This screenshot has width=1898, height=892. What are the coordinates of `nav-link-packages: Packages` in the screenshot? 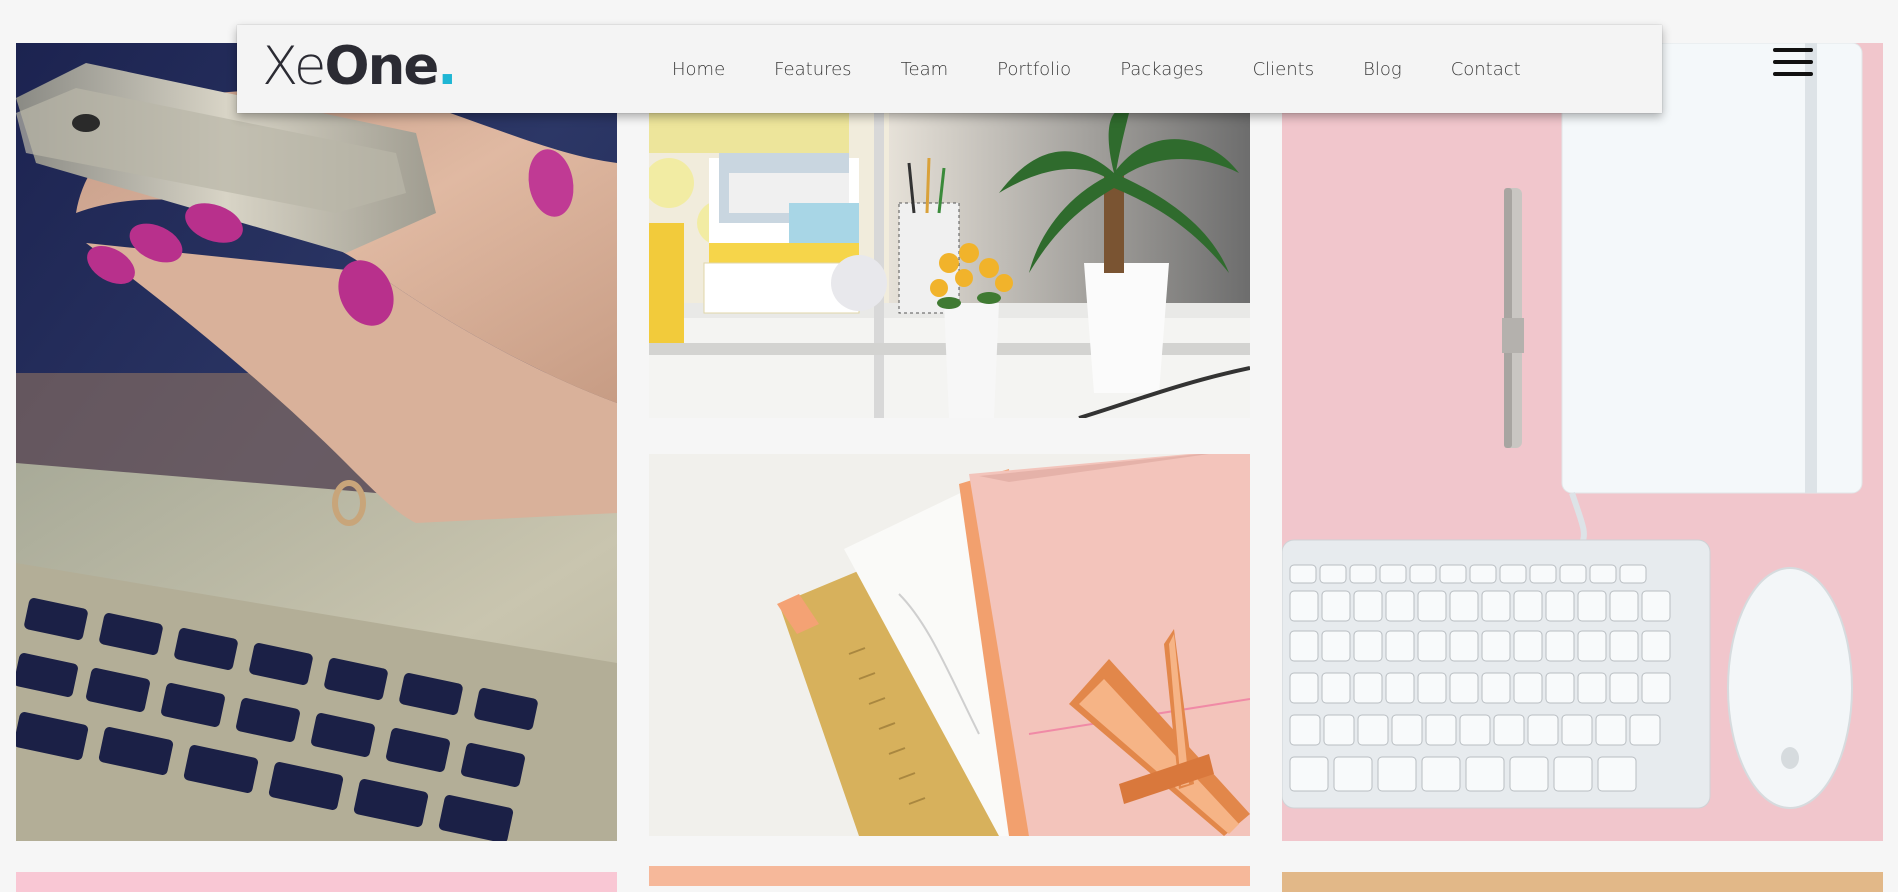 It's located at (1161, 69).